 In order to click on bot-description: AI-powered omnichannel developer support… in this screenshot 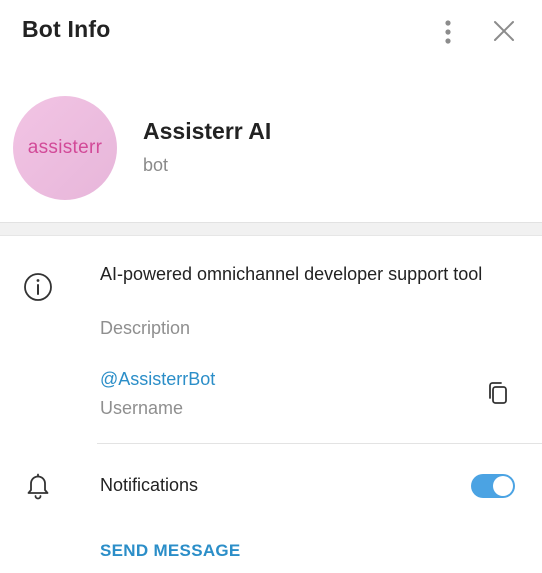, I will do `click(291, 274)`.